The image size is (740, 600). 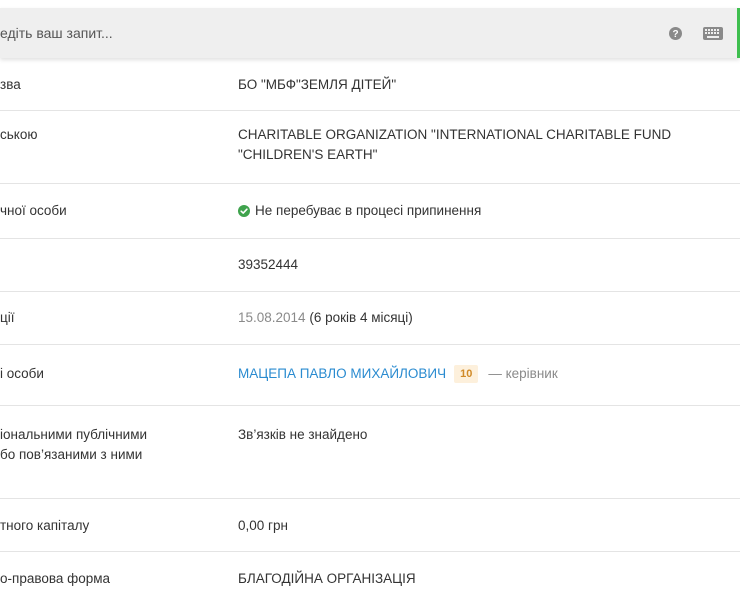 What do you see at coordinates (303, 434) in the screenshot?
I see `row-value: Зв’язків не знайдено` at bounding box center [303, 434].